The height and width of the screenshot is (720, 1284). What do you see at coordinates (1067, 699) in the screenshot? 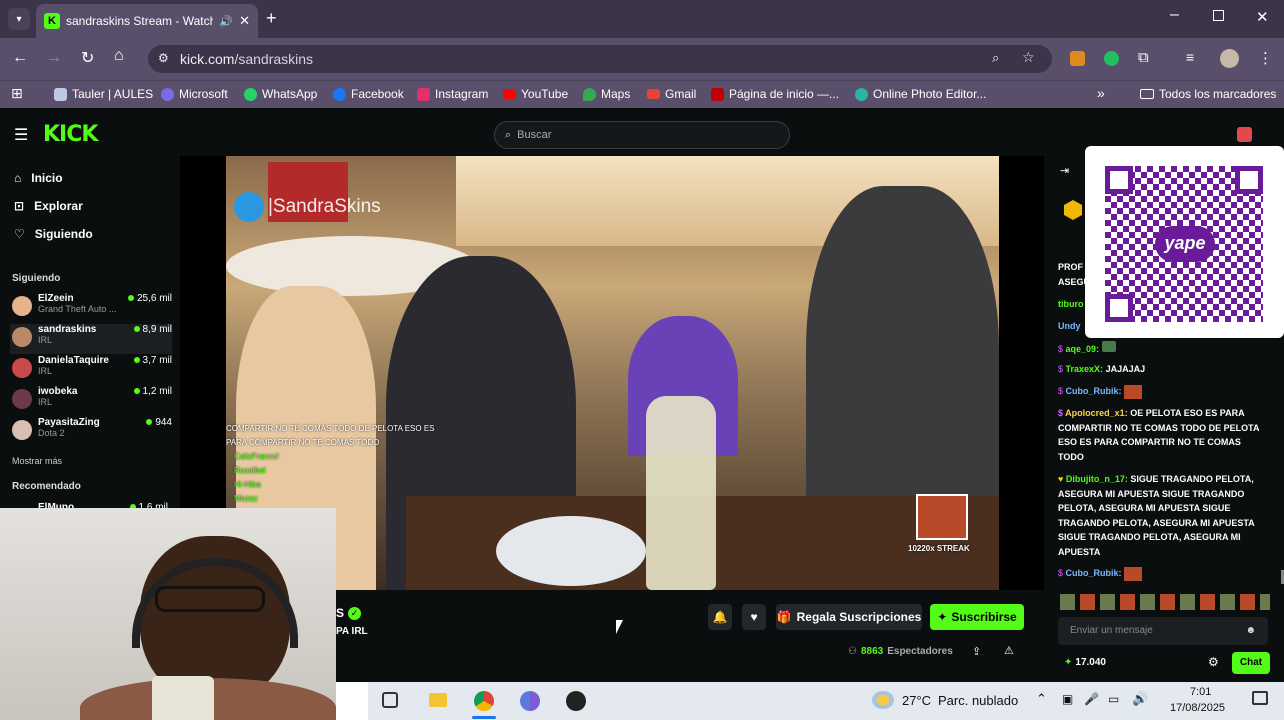
I see `tray-network-icon: ▣` at bounding box center [1067, 699].